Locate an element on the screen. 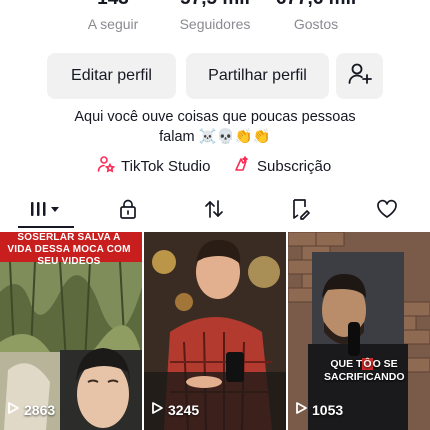  bio-line: falam ☠️💀👏👏 is located at coordinates (215, 137).